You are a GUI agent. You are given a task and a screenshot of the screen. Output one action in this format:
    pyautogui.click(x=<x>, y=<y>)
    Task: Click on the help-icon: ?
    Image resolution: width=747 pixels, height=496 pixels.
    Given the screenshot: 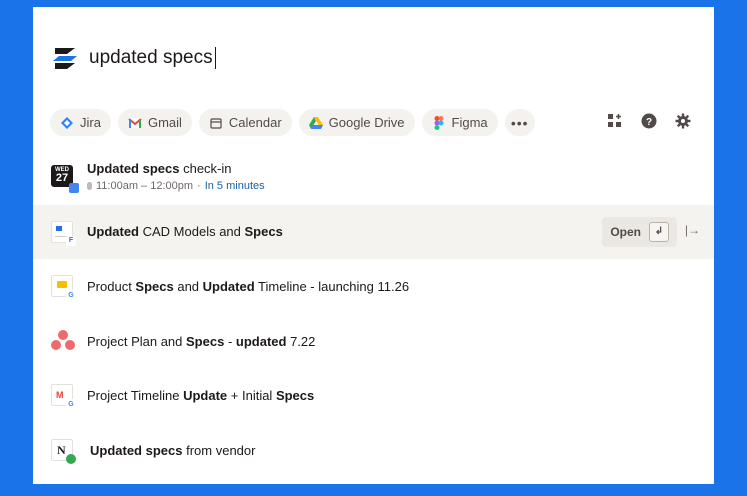 What is the action you would take?
    pyautogui.click(x=649, y=121)
    